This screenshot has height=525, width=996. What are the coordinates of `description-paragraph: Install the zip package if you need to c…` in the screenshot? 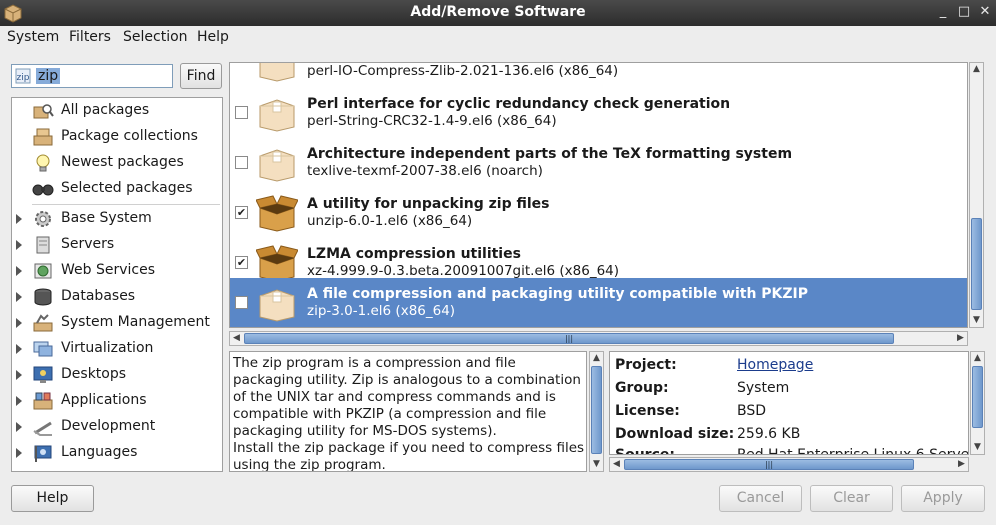 It's located at (409, 456).